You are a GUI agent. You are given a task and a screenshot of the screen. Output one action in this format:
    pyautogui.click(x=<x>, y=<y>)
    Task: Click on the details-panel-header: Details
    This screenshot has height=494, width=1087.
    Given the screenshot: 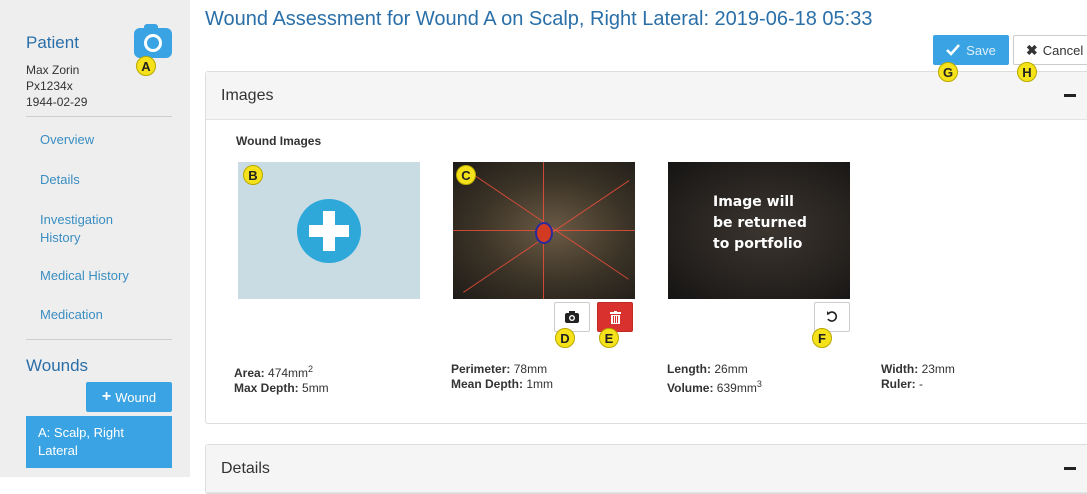 What is the action you would take?
    pyautogui.click(x=646, y=469)
    